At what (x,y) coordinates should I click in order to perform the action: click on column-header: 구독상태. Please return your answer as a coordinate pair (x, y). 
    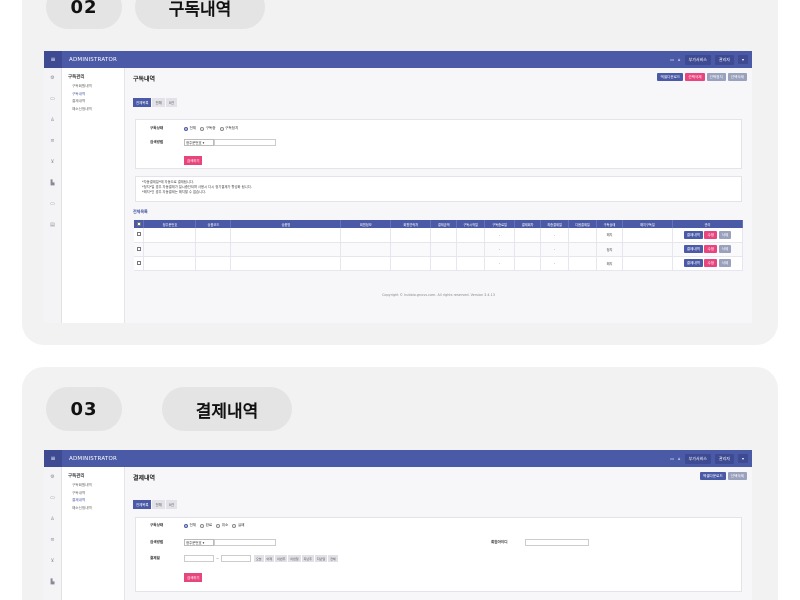
    Looking at the image, I should click on (609, 224).